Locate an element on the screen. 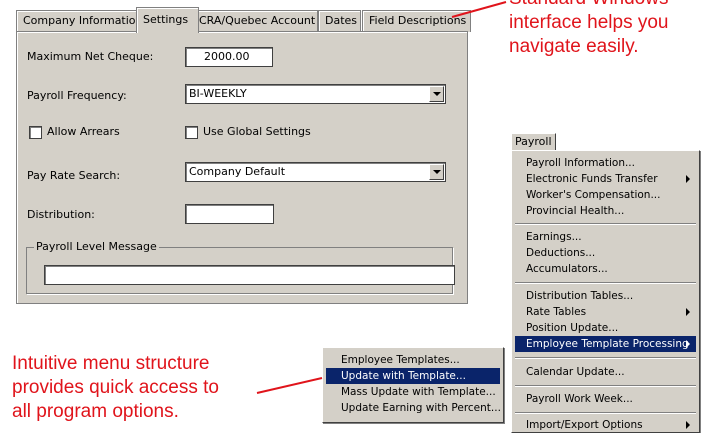  pointer-line-top is located at coordinates (479, 9).